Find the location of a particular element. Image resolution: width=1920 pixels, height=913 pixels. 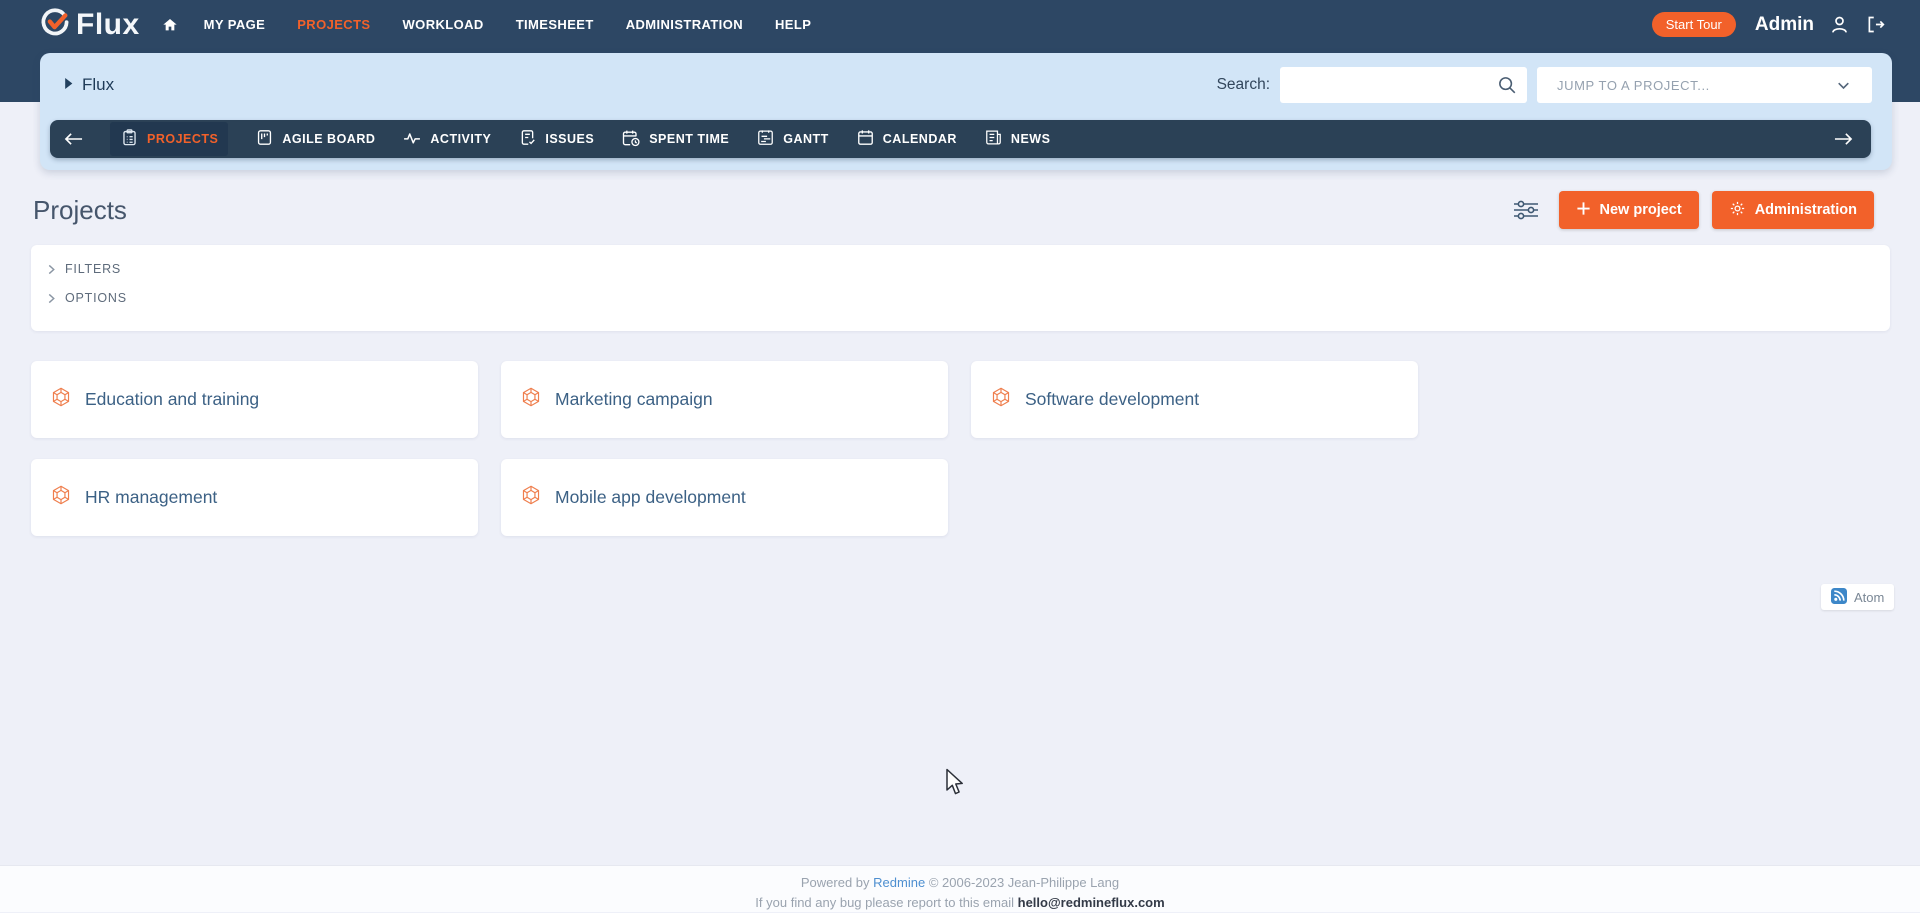

page-header: Projects New project Administration is located at coordinates (953, 210).